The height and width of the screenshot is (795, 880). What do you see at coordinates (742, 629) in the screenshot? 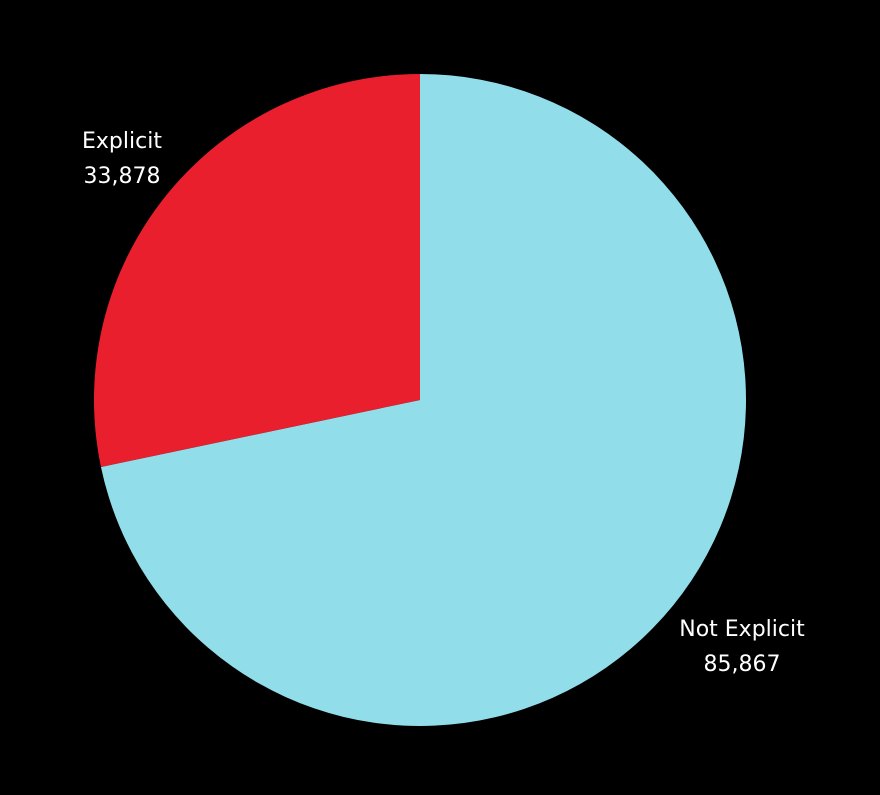
I see `slice-label-not-explicit: Not Explicit` at bounding box center [742, 629].